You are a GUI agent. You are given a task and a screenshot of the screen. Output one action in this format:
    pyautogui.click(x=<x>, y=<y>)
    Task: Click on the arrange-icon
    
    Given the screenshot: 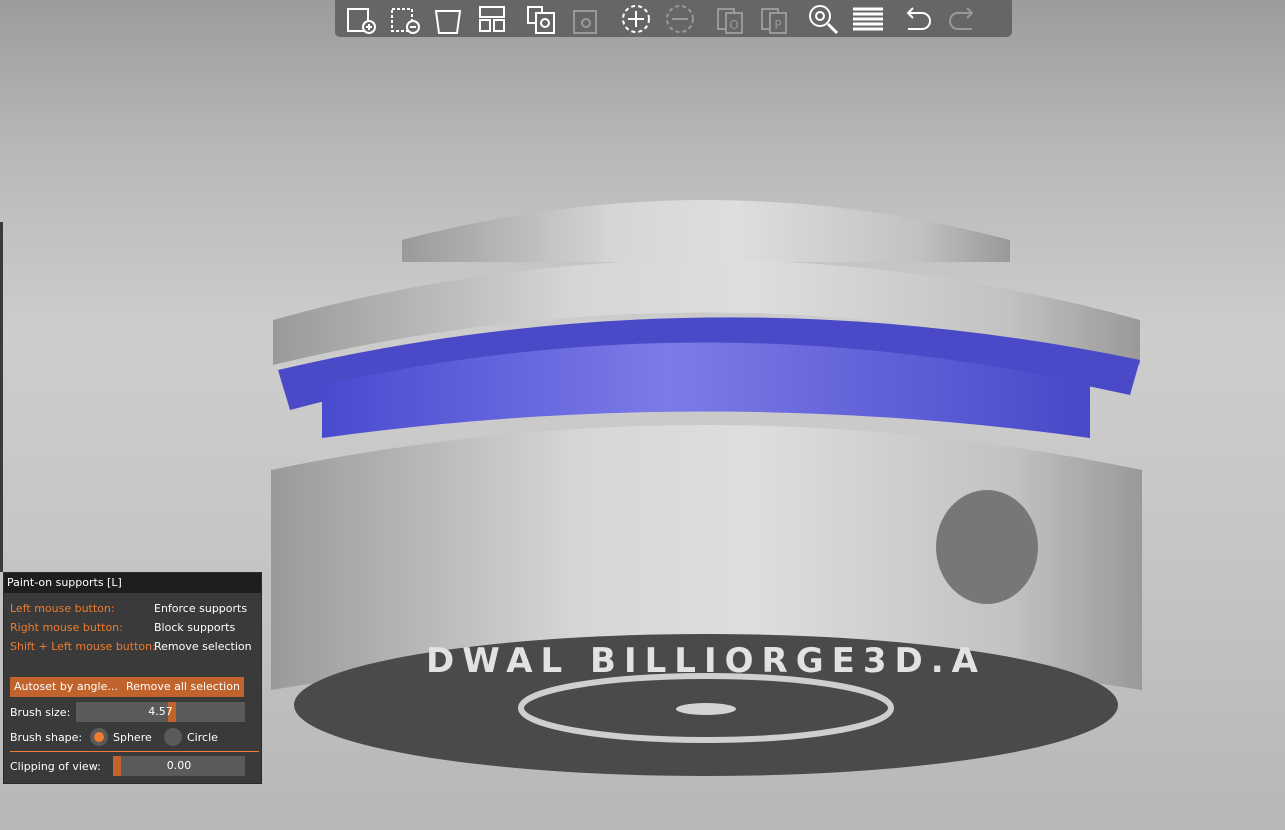 What is the action you would take?
    pyautogui.click(x=492, y=18)
    